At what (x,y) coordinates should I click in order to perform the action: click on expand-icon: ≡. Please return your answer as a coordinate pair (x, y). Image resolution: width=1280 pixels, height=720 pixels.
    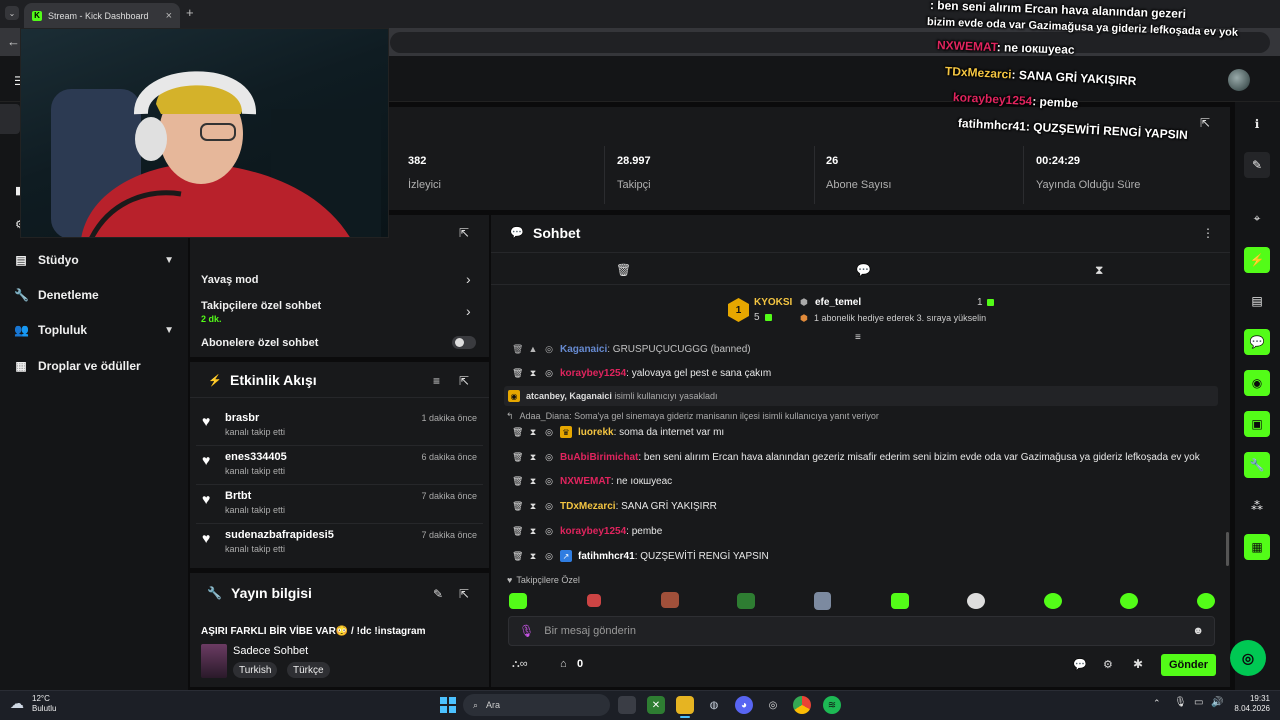
    Looking at the image, I should click on (858, 337).